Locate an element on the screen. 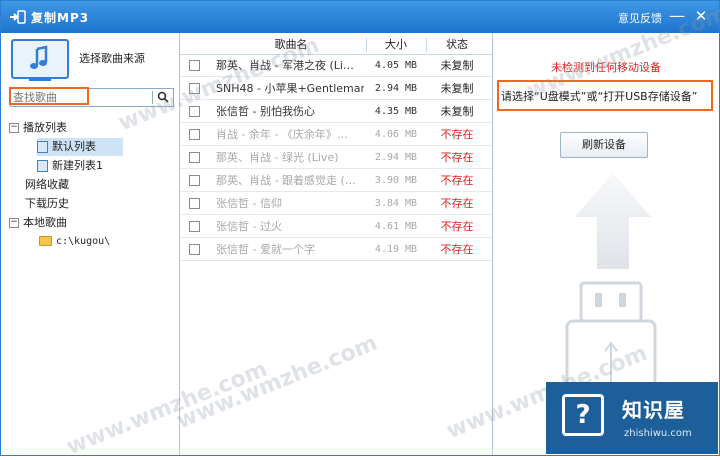 The image size is (720, 460). table-row: 那英、肖战 - 军港之夜 (Li… 4.05 MB 未复制 is located at coordinates (336, 66).